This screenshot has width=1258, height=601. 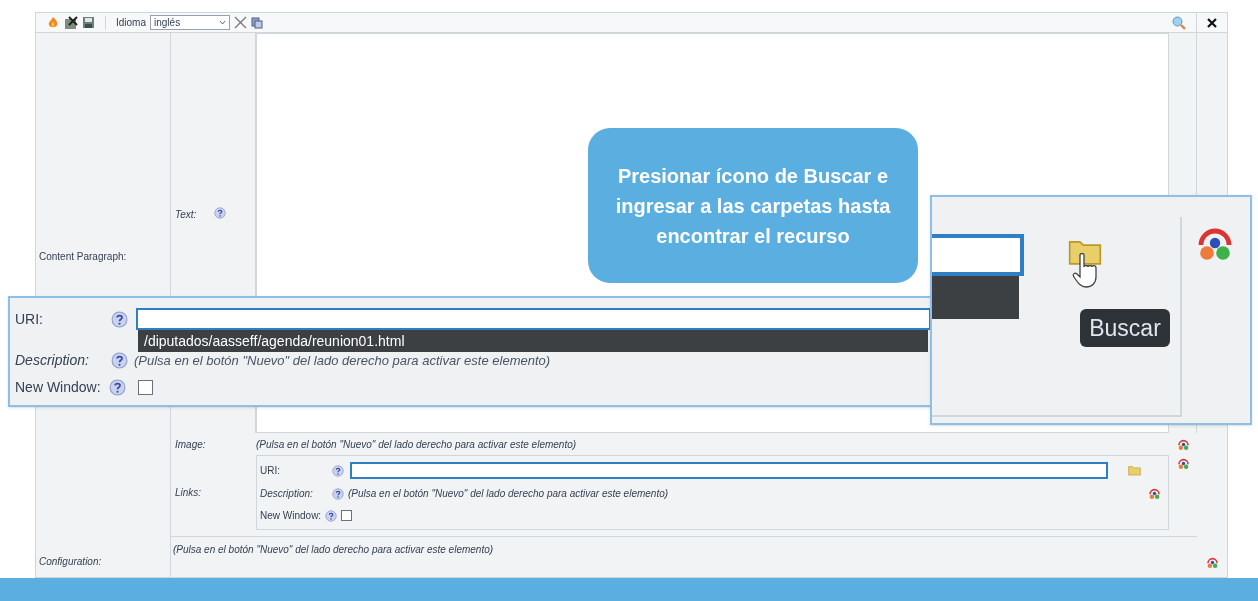 What do you see at coordinates (88, 22) in the screenshot?
I see `save-icon` at bounding box center [88, 22].